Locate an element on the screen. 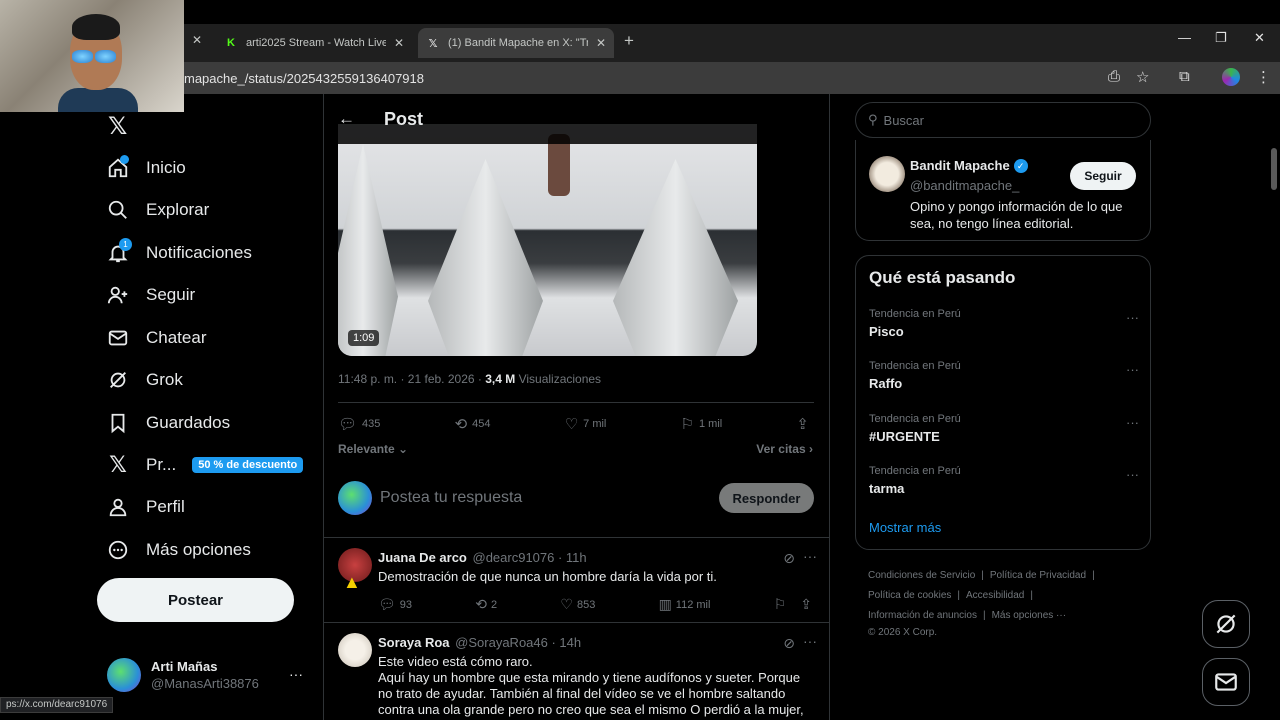  post-timestamp: 11:48 p. m. · 21 feb. 2026 · is located at coordinates (411, 379).